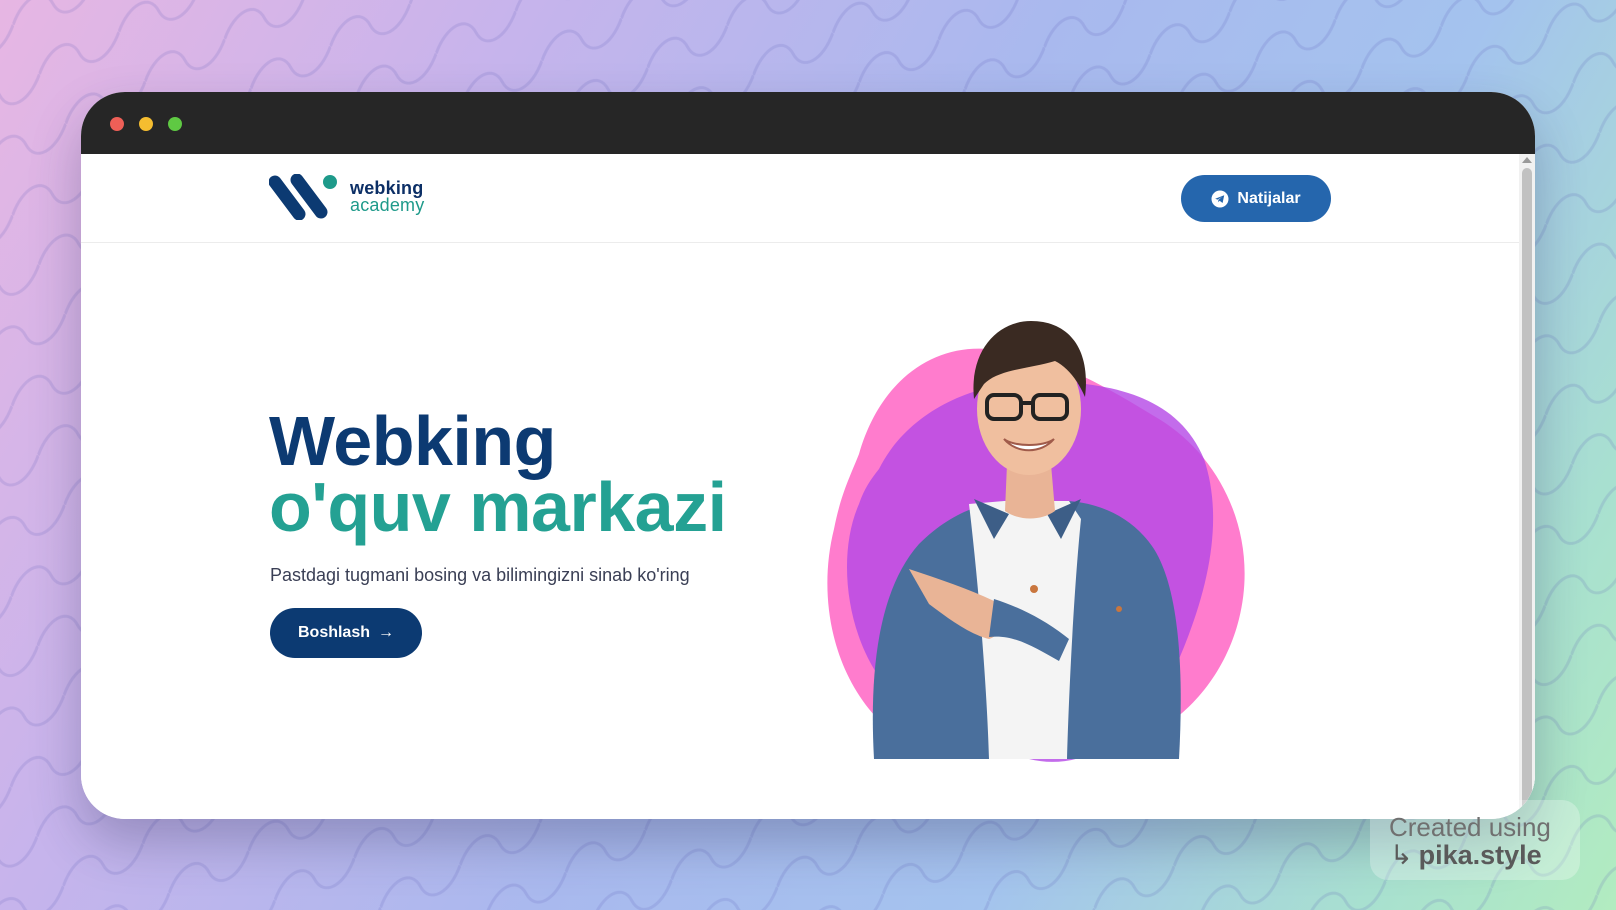 This screenshot has height=910, width=1616. I want to click on scrollbar-thumb, so click(1527, 491).